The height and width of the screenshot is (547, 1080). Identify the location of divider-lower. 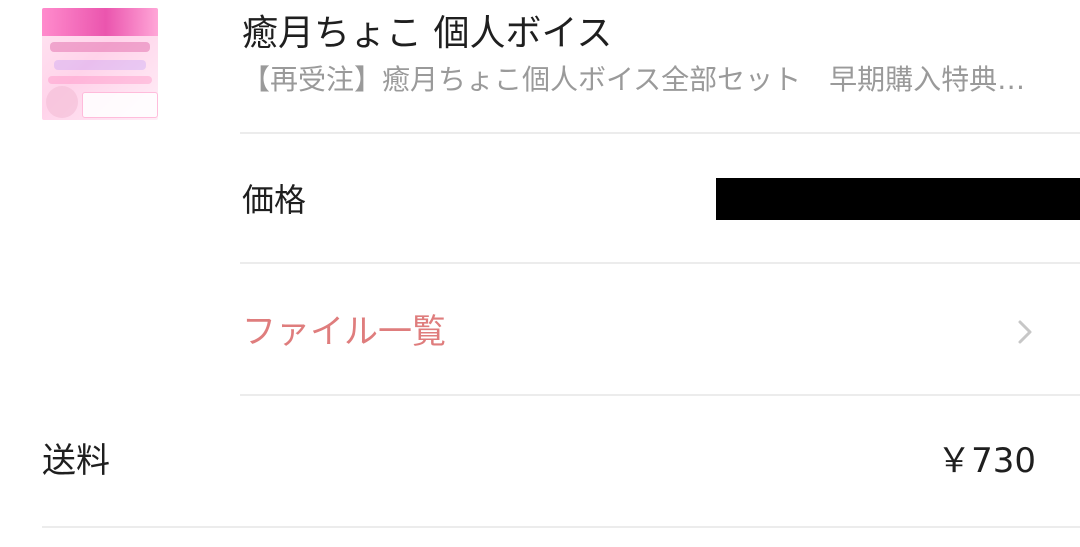
(660, 395).